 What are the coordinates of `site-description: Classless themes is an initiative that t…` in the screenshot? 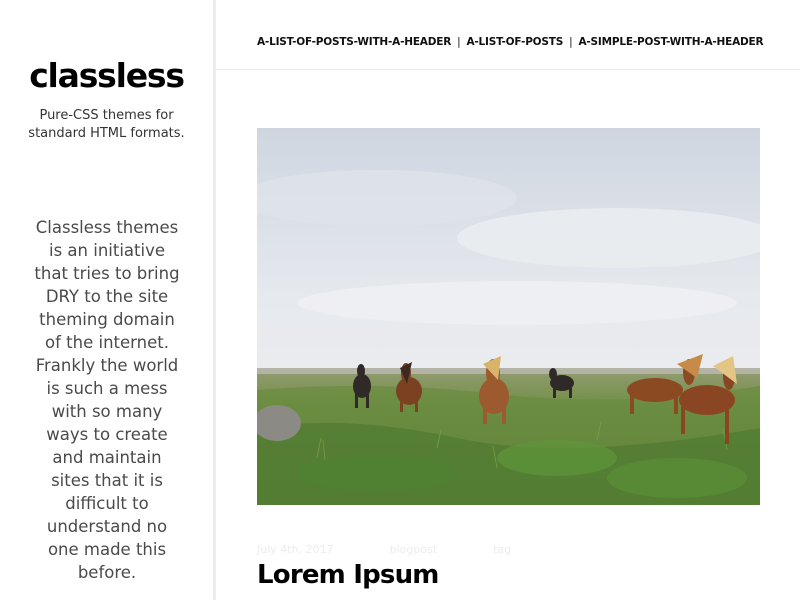 It's located at (107, 400).